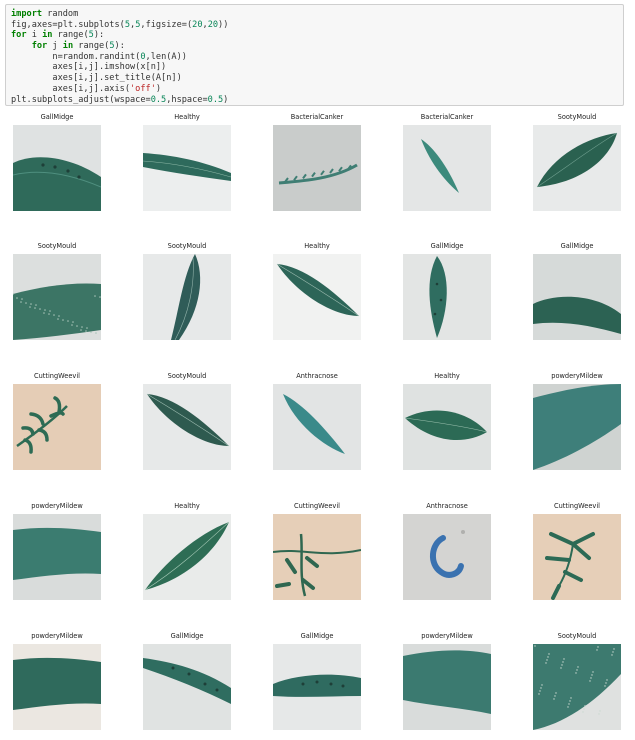 Image resolution: width=635 pixels, height=740 pixels. What do you see at coordinates (166, 56) in the screenshot?
I see `code-token: ,len(A))` at bounding box center [166, 56].